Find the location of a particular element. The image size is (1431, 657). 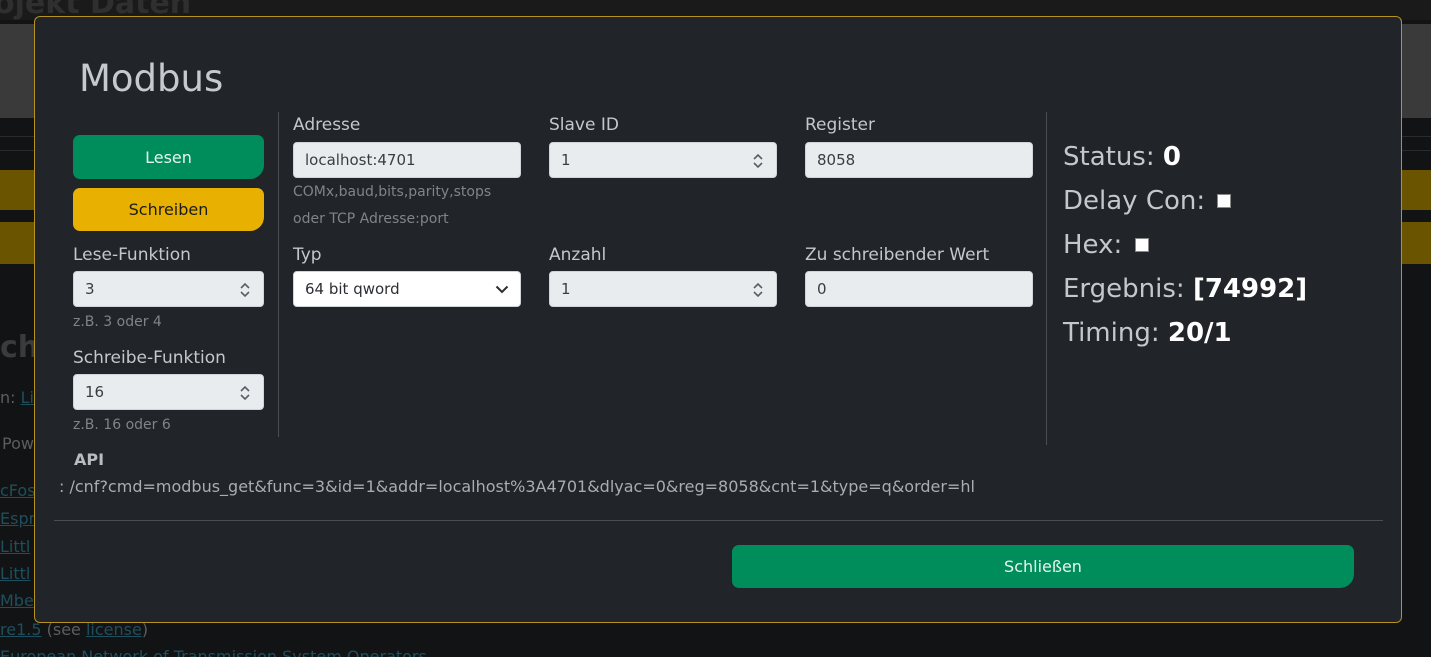

modal-title: Modbus is located at coordinates (151, 78).